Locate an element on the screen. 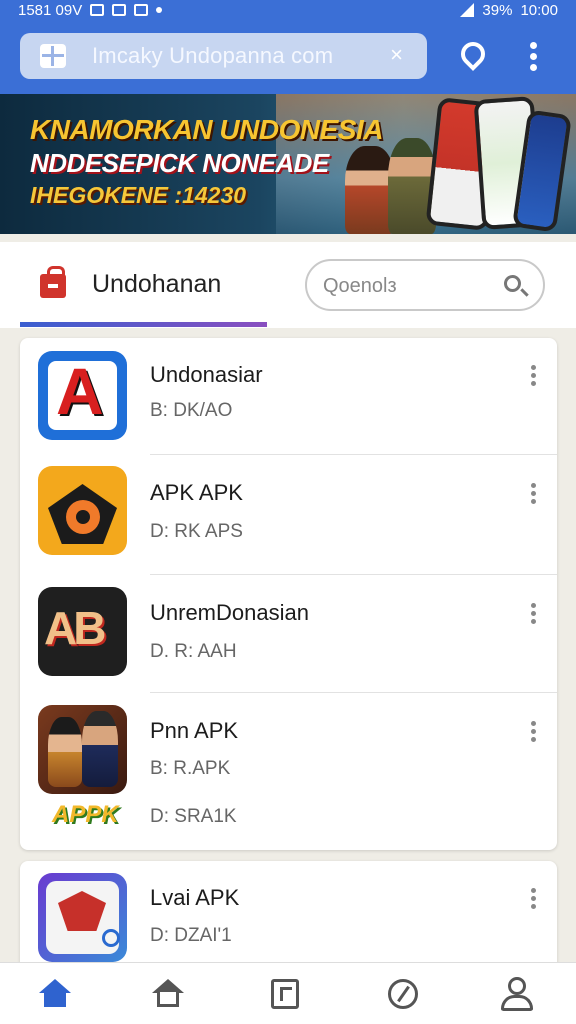 The height and width of the screenshot is (1024, 576). nav-explore is located at coordinates (403, 995).